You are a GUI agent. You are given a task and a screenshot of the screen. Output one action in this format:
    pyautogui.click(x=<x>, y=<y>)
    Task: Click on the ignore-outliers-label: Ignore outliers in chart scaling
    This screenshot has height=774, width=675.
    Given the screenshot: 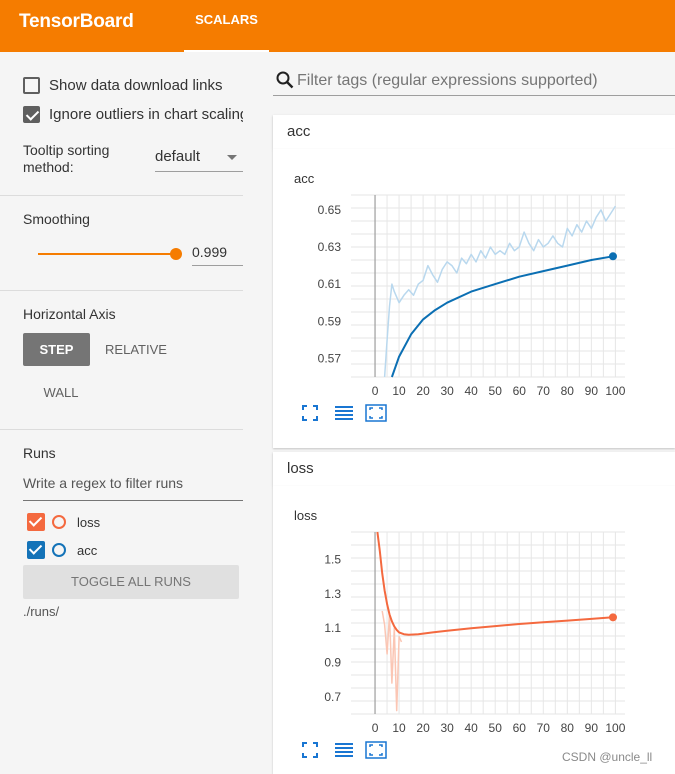 What is the action you would take?
    pyautogui.click(x=146, y=114)
    